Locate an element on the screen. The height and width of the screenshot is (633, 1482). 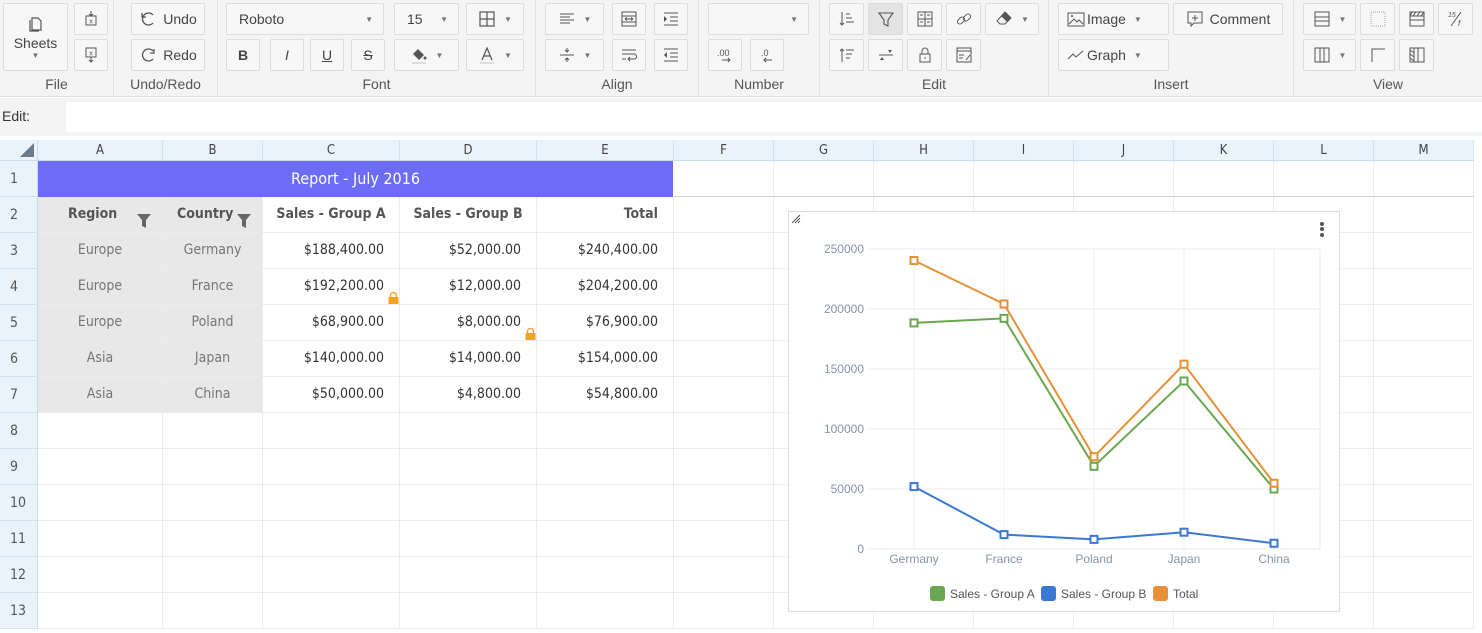
table-cell: $140,000.00 is located at coordinates (331, 359).